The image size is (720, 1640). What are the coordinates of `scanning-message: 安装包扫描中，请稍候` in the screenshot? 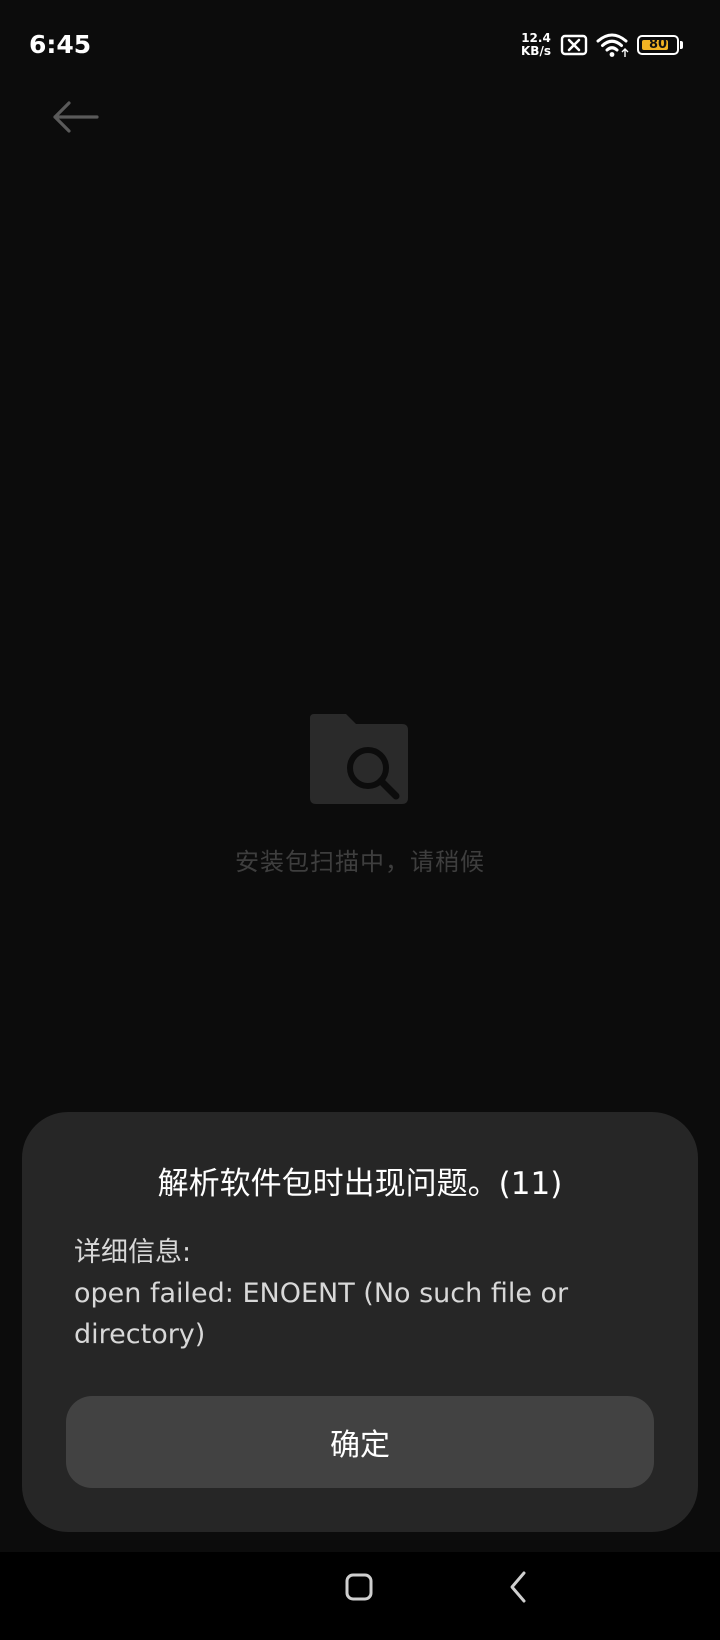 It's located at (360, 862).